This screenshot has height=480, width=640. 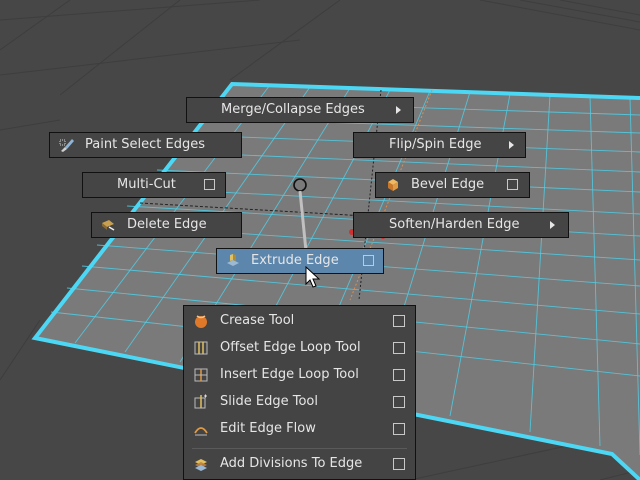 What do you see at coordinates (289, 374) in the screenshot?
I see `submenu-item-label: Insert Edge Loop Tool` at bounding box center [289, 374].